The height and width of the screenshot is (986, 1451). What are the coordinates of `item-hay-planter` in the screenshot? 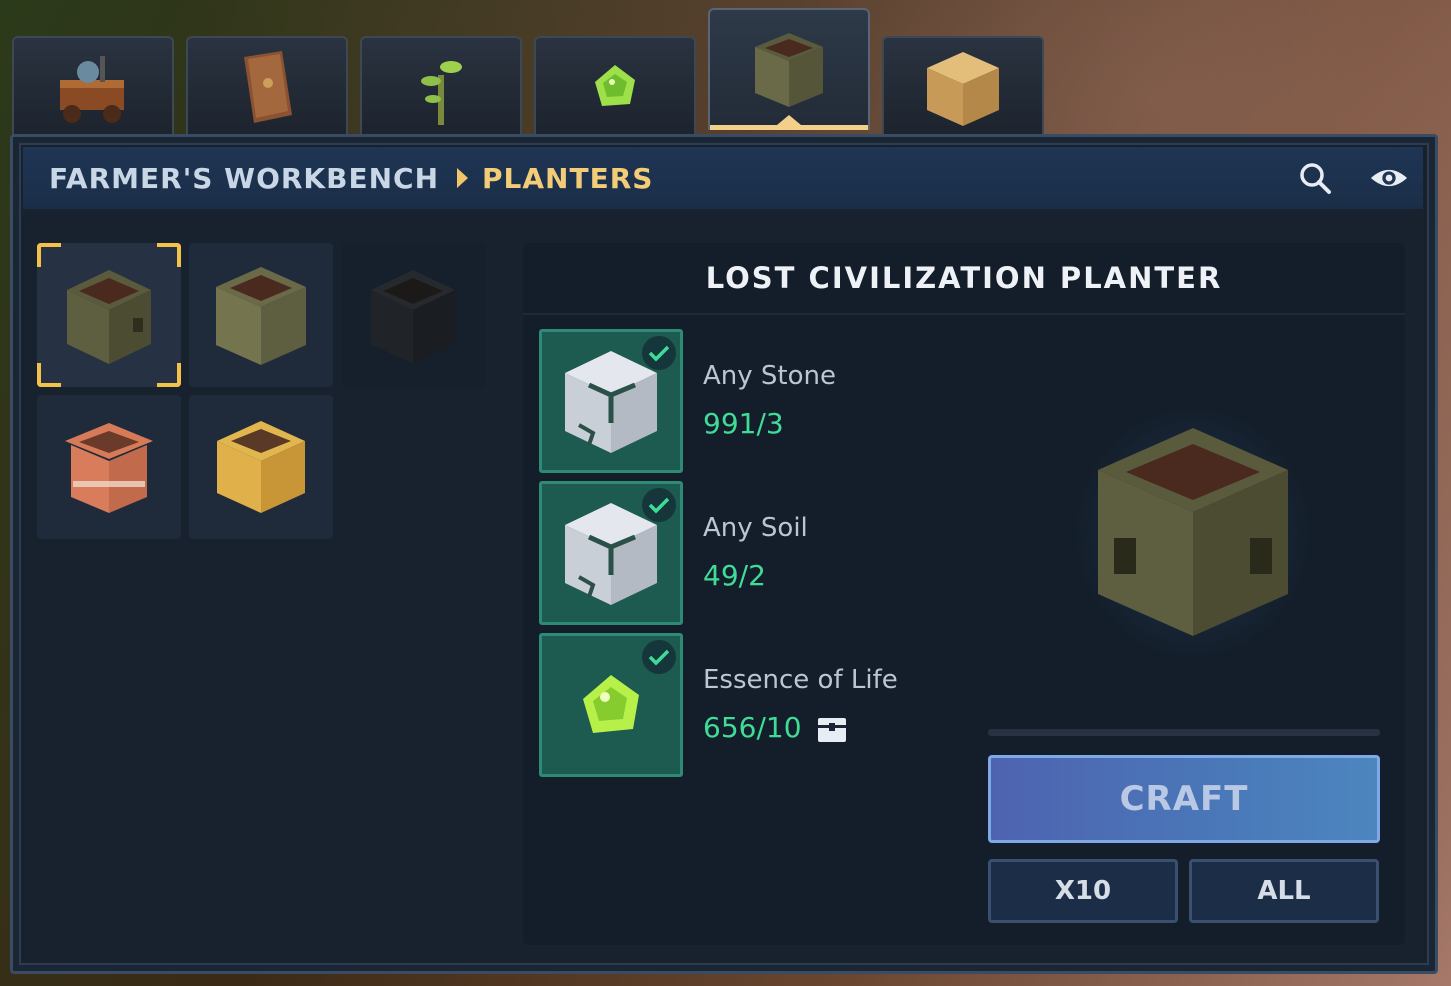 It's located at (261, 467).